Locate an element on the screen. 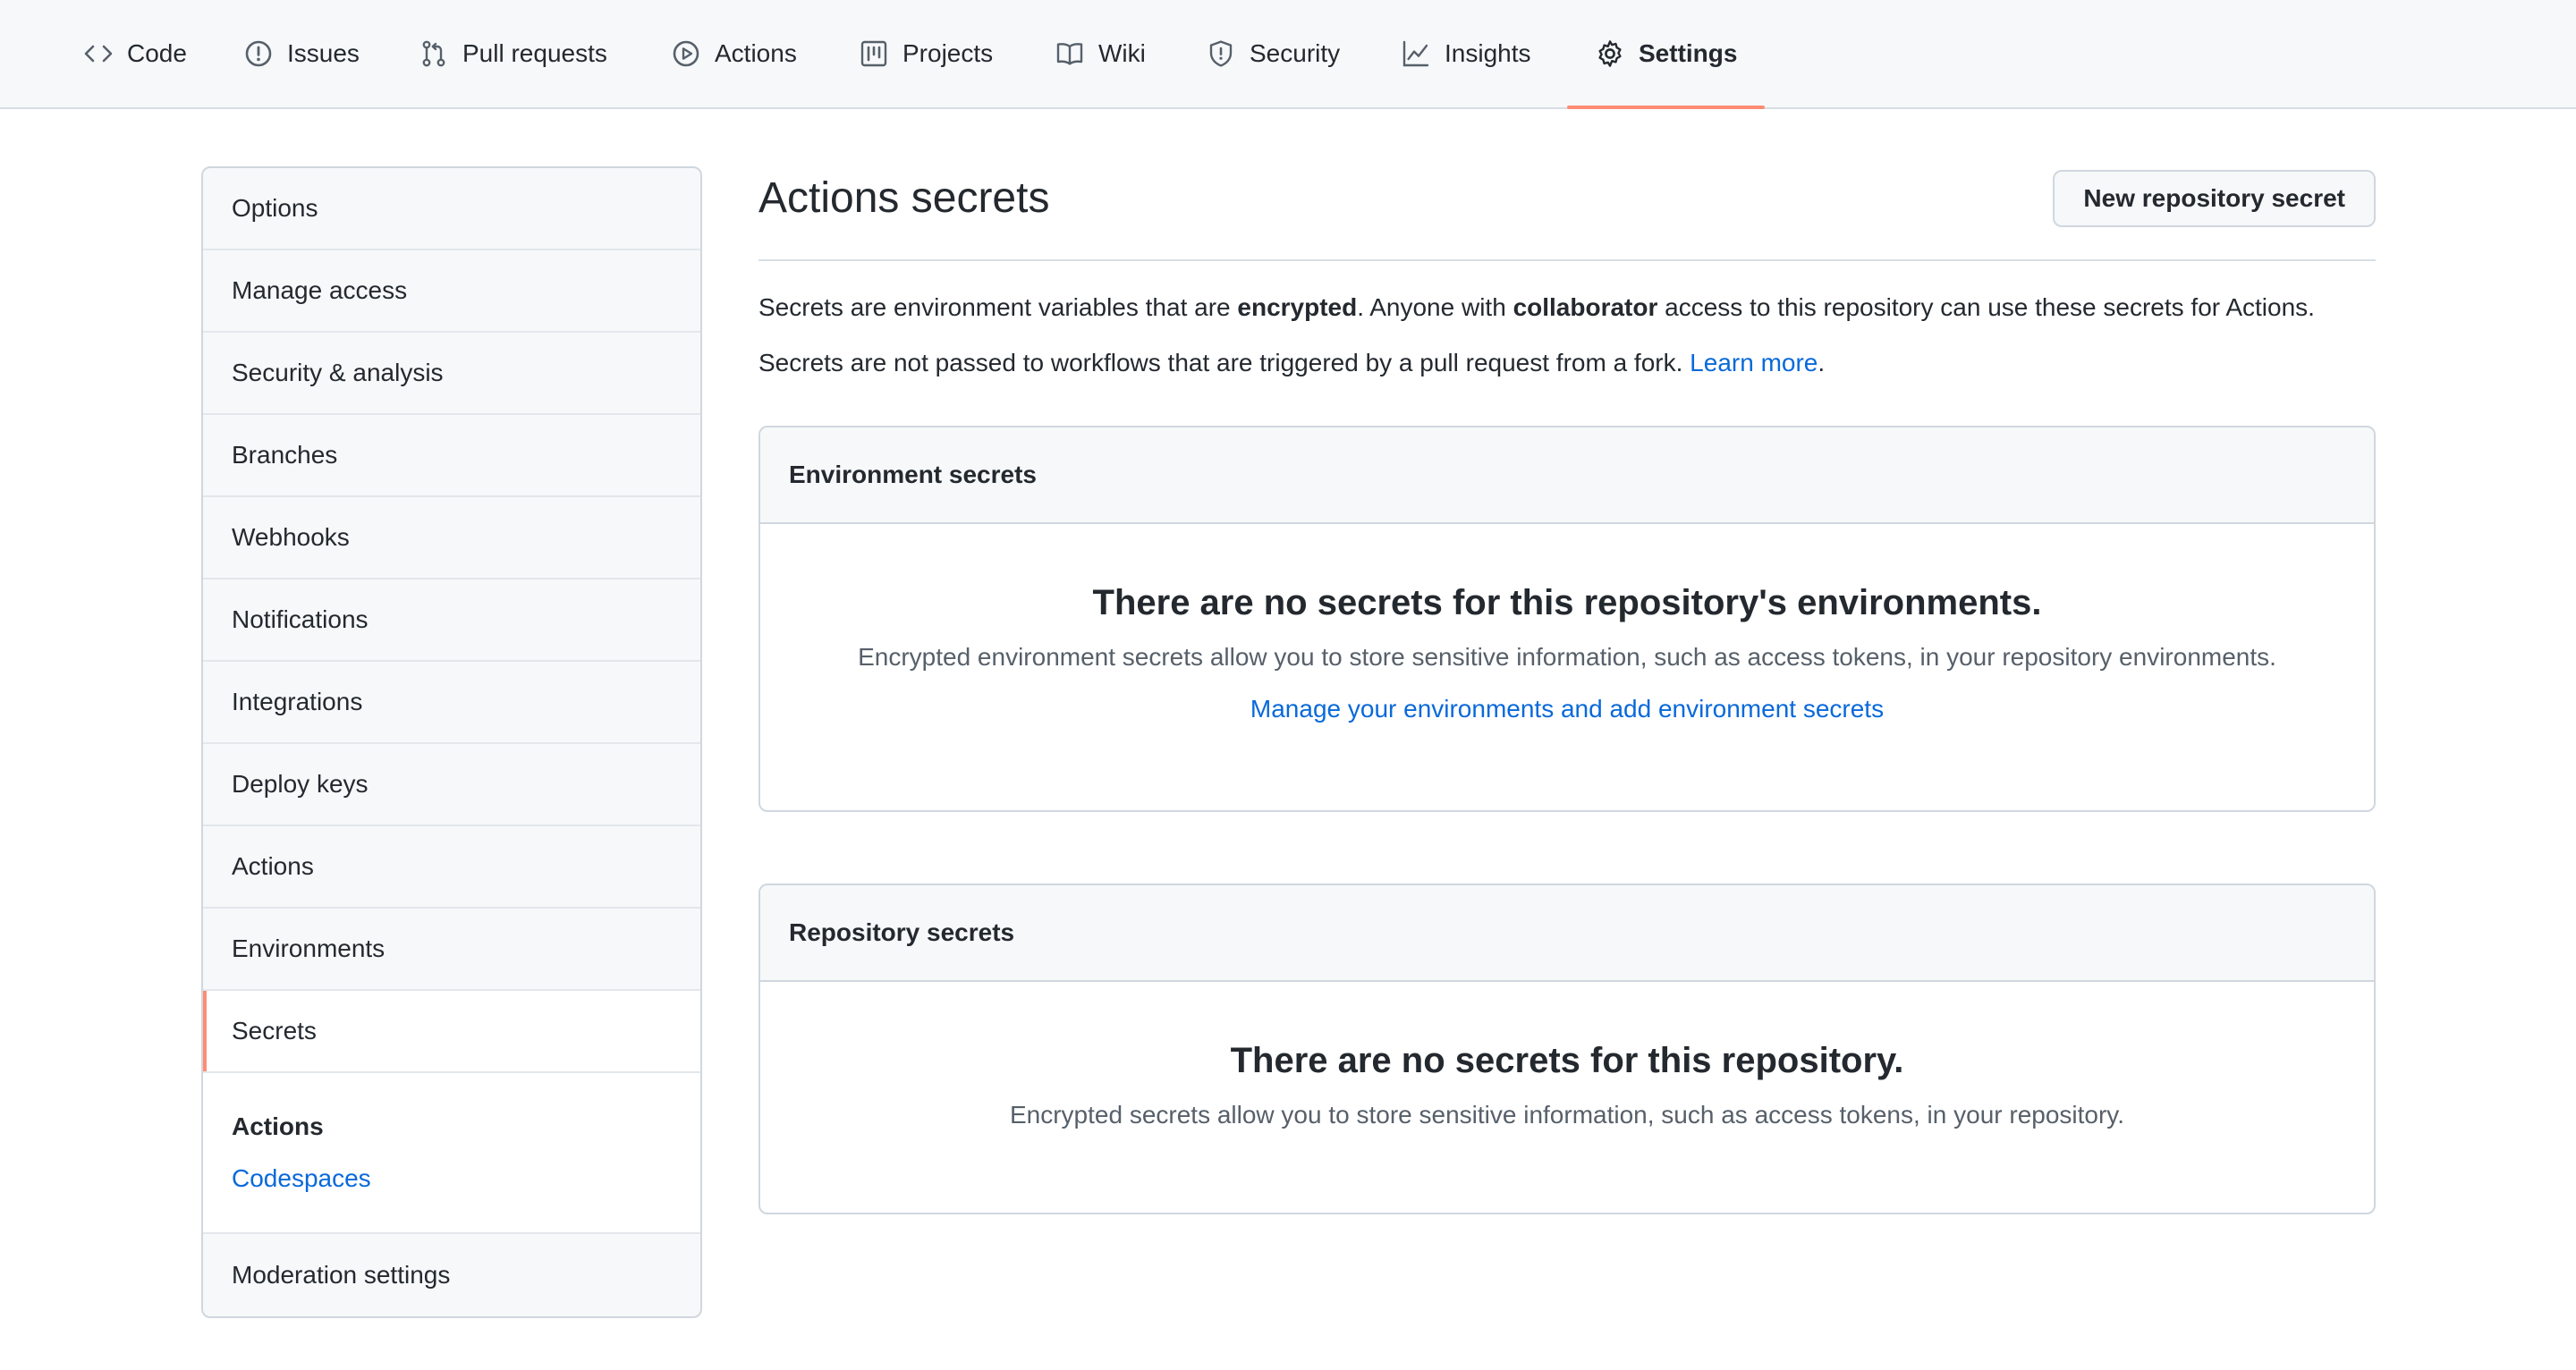 The height and width of the screenshot is (1370, 2576). repository-secrets-header: Repository secrets is located at coordinates (1567, 934).